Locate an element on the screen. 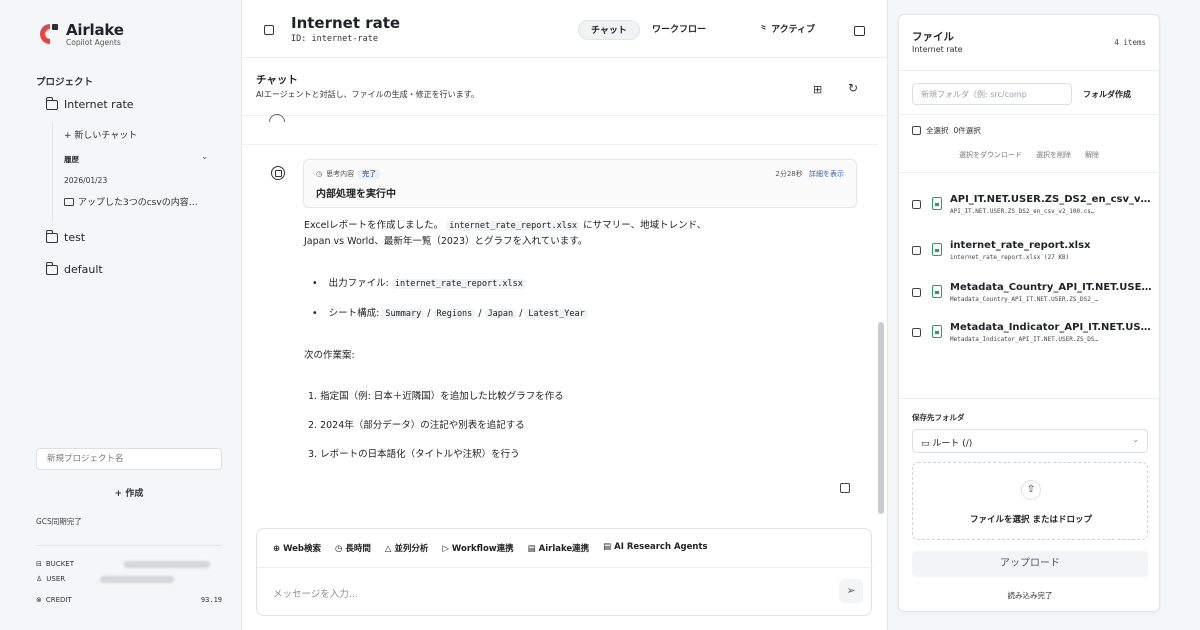 This screenshot has height=630, width=1200. chat-header: チャット AIエージェントと対話し、ファイルの生成・修正を行います。 ⊞ ↻ is located at coordinates (565, 87).